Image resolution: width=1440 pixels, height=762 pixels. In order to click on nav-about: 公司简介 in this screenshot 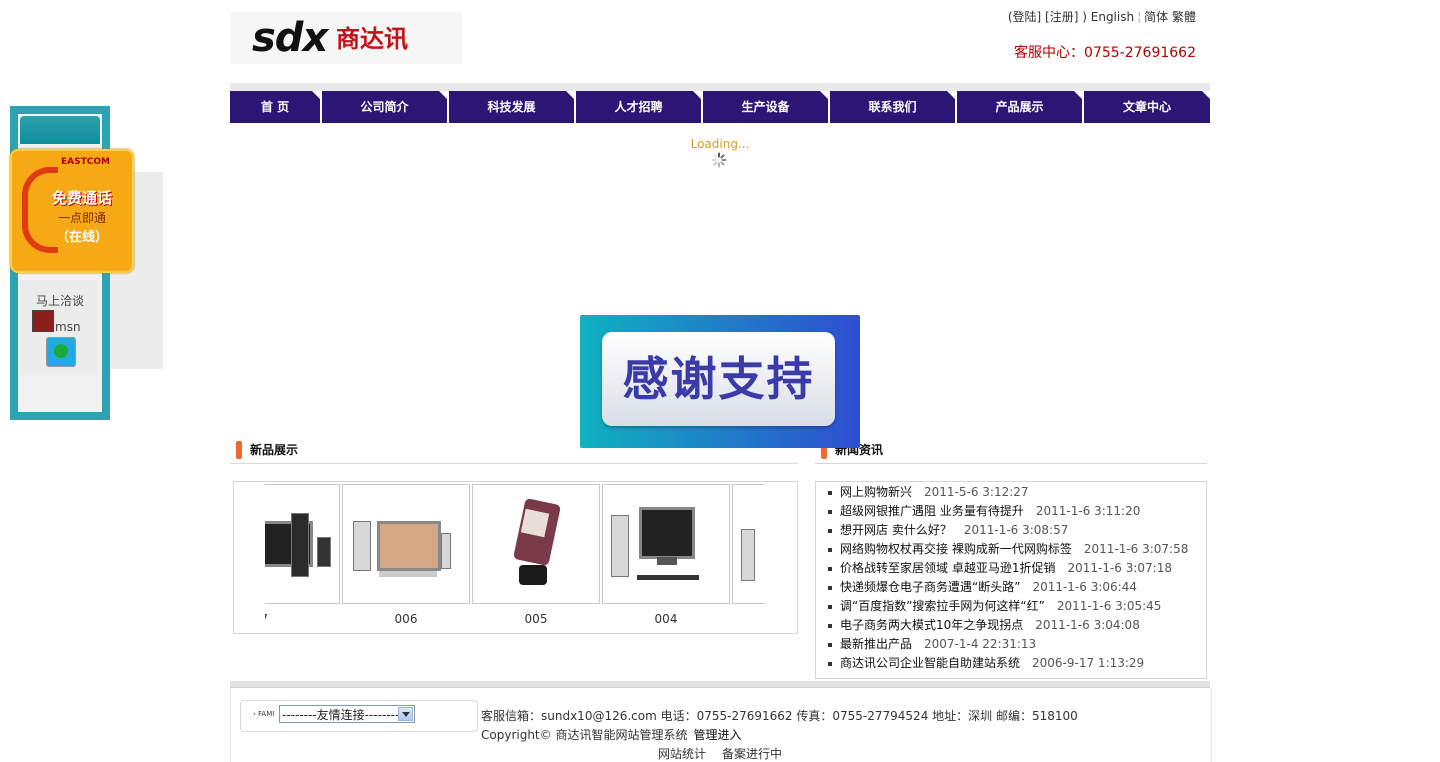, I will do `click(384, 107)`.